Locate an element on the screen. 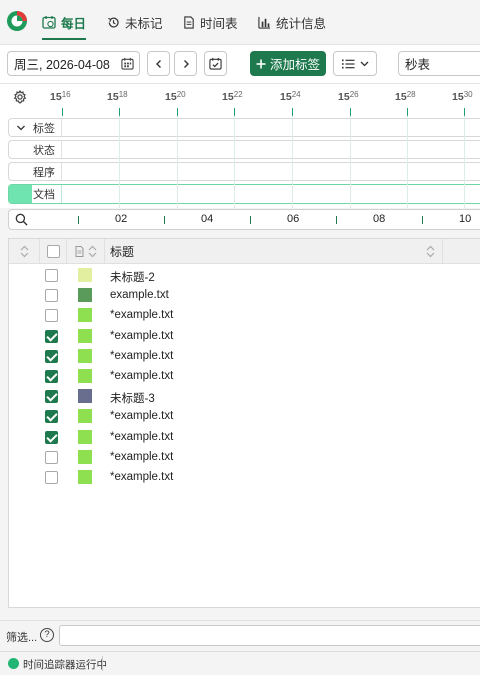 Image resolution: width=480 pixels, height=675 pixels. add-tag-label: 添加标签 is located at coordinates (294, 65).